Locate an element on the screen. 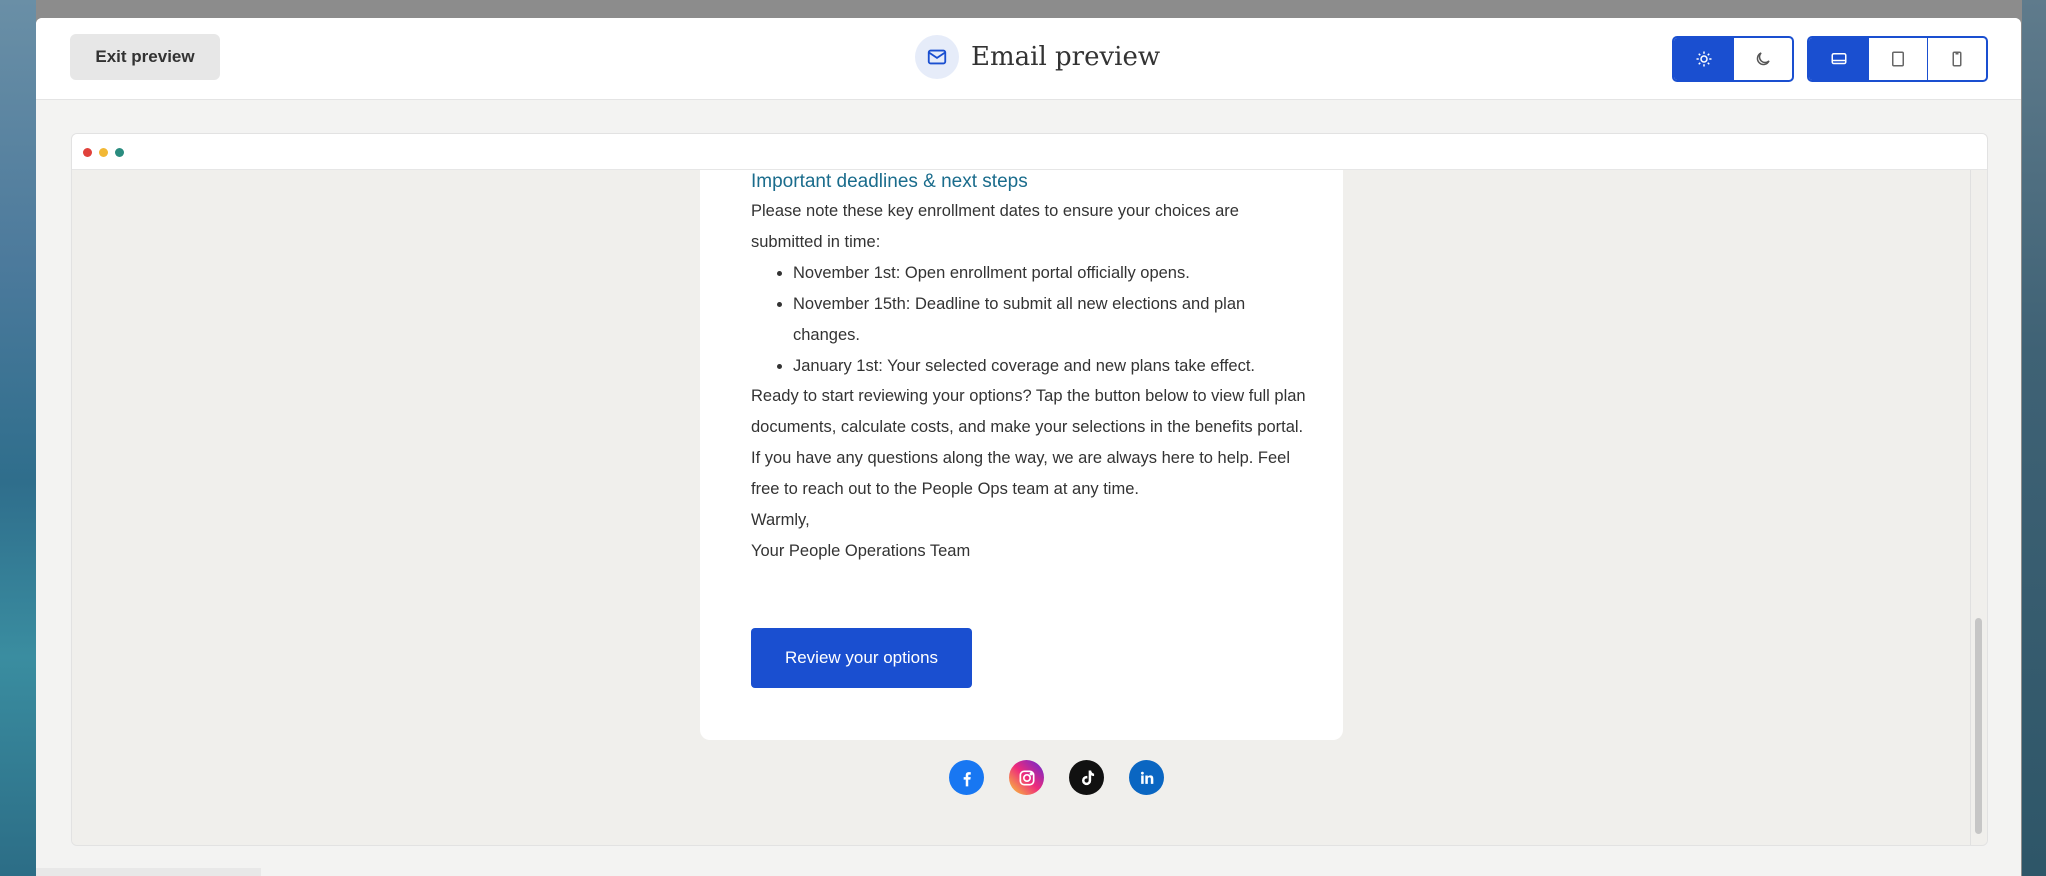 The height and width of the screenshot is (876, 2046). window-minimize-dot is located at coordinates (103, 152).